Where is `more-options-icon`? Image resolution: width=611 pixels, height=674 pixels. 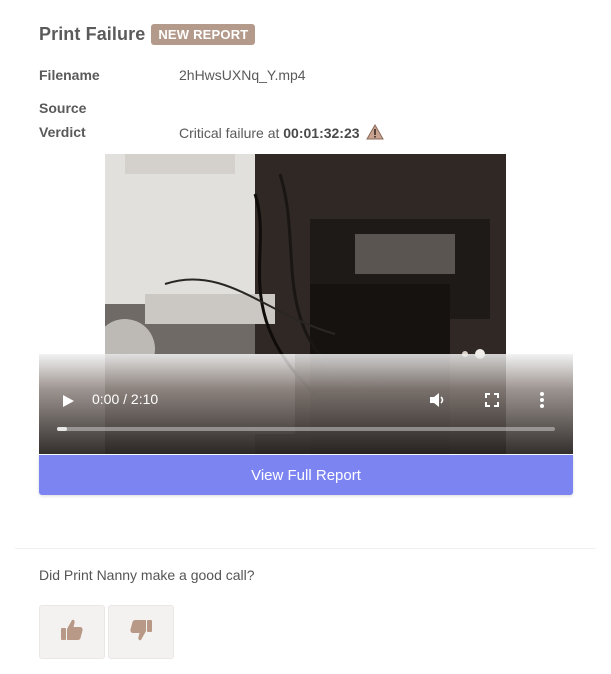 more-options-icon is located at coordinates (542, 402).